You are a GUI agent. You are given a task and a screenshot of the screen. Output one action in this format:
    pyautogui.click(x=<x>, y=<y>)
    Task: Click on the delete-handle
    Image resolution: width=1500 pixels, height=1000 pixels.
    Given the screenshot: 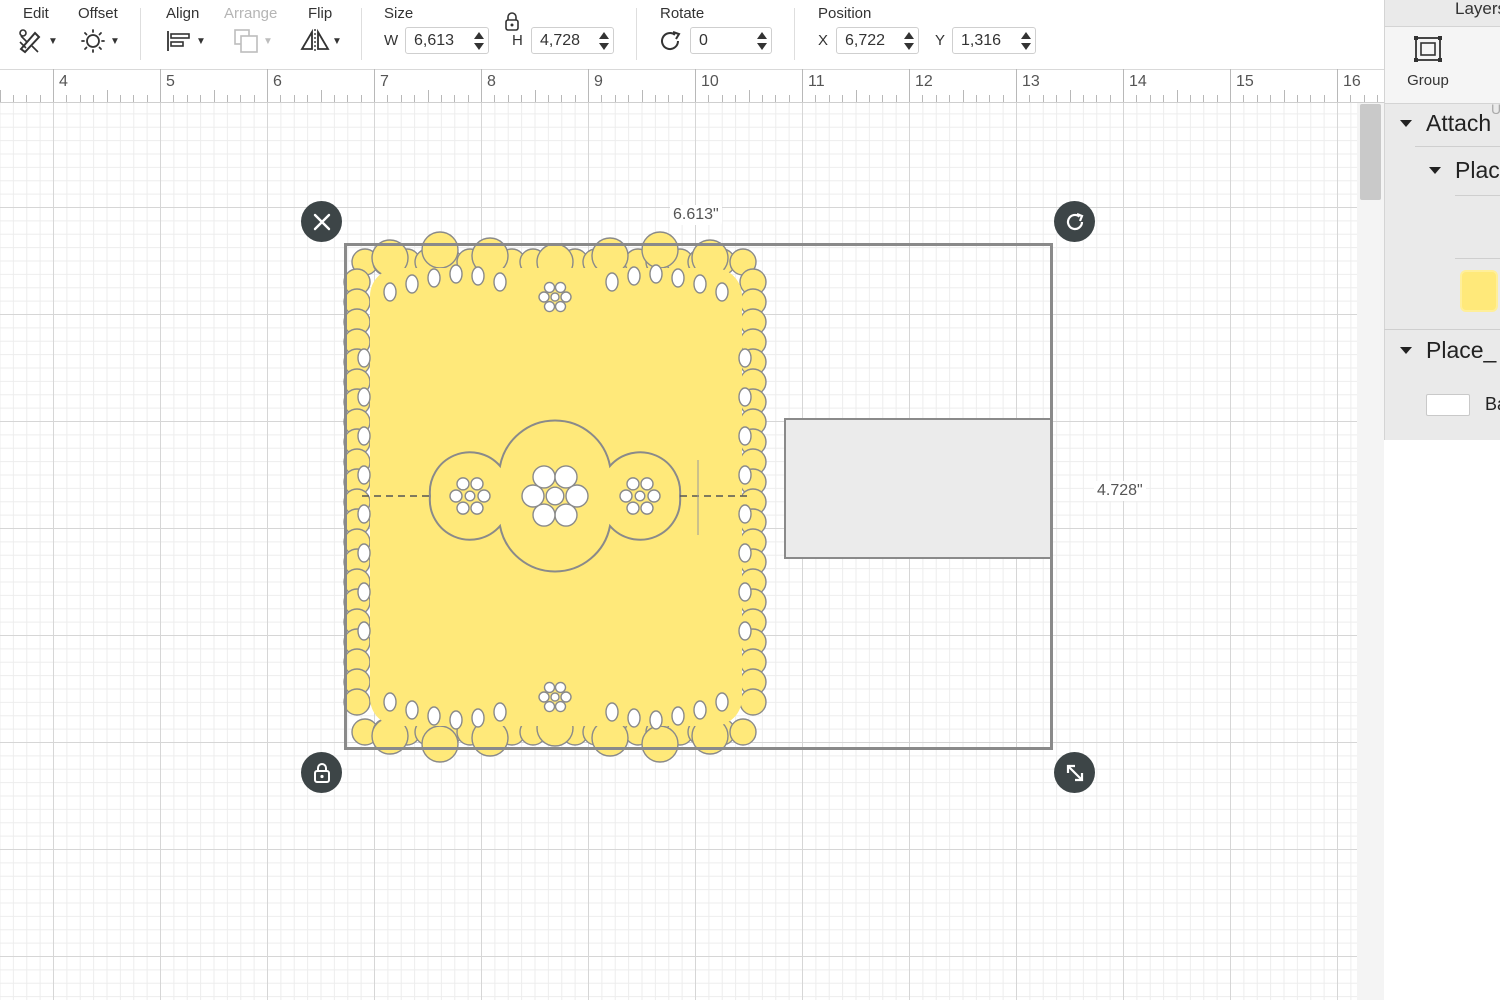 What is the action you would take?
    pyautogui.click(x=321, y=221)
    